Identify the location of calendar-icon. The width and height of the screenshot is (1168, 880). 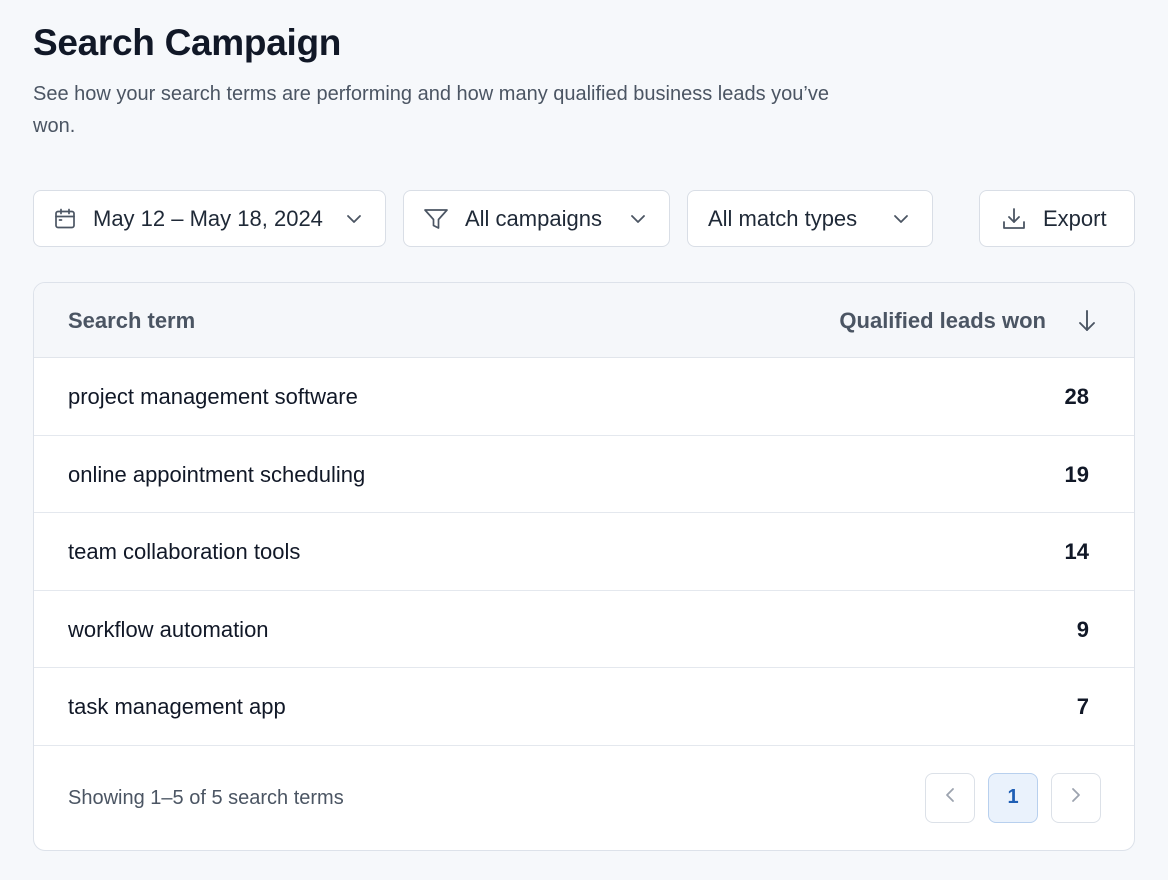
(65, 219).